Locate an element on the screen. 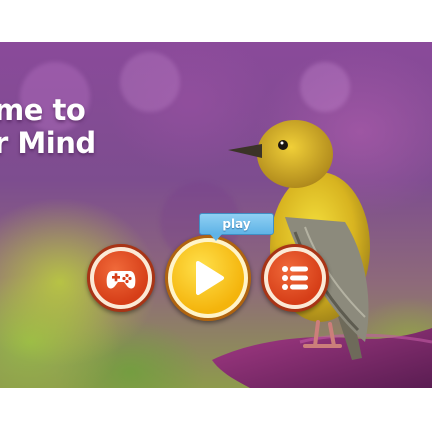 Image resolution: width=432 pixels, height=432 pixels. play-button-face is located at coordinates (208, 278).